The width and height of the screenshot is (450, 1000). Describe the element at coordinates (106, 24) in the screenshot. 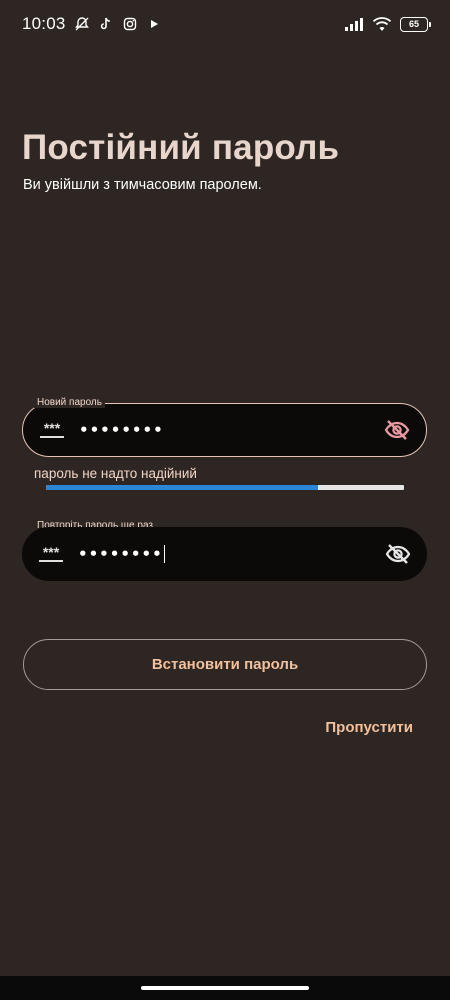

I see `tiktok-icon` at that location.